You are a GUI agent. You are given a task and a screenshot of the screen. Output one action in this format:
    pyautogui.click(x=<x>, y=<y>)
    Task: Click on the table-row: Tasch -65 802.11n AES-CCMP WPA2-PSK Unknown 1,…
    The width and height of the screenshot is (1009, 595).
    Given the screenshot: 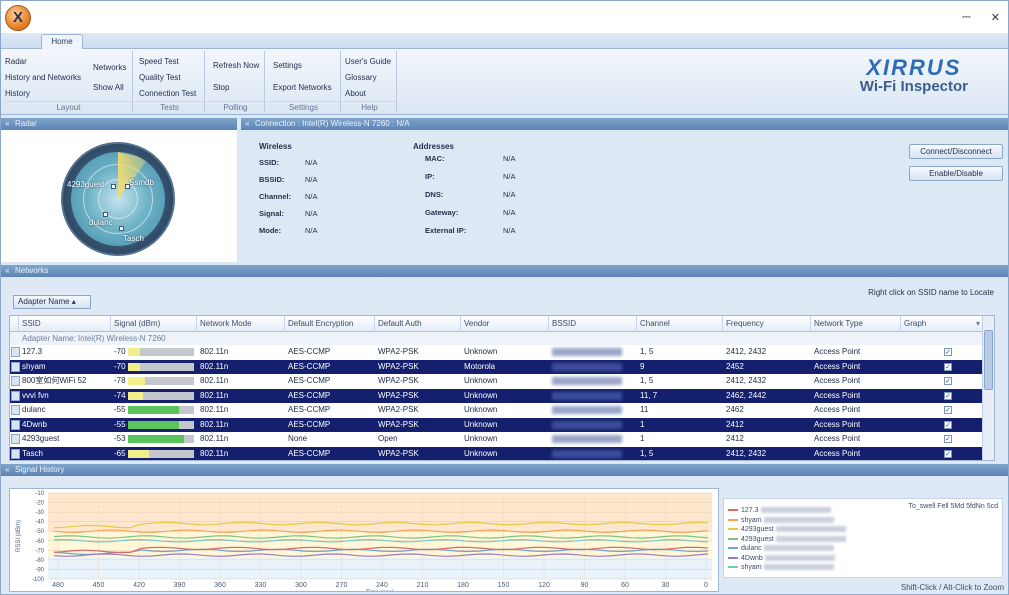 What is the action you would take?
    pyautogui.click(x=502, y=453)
    